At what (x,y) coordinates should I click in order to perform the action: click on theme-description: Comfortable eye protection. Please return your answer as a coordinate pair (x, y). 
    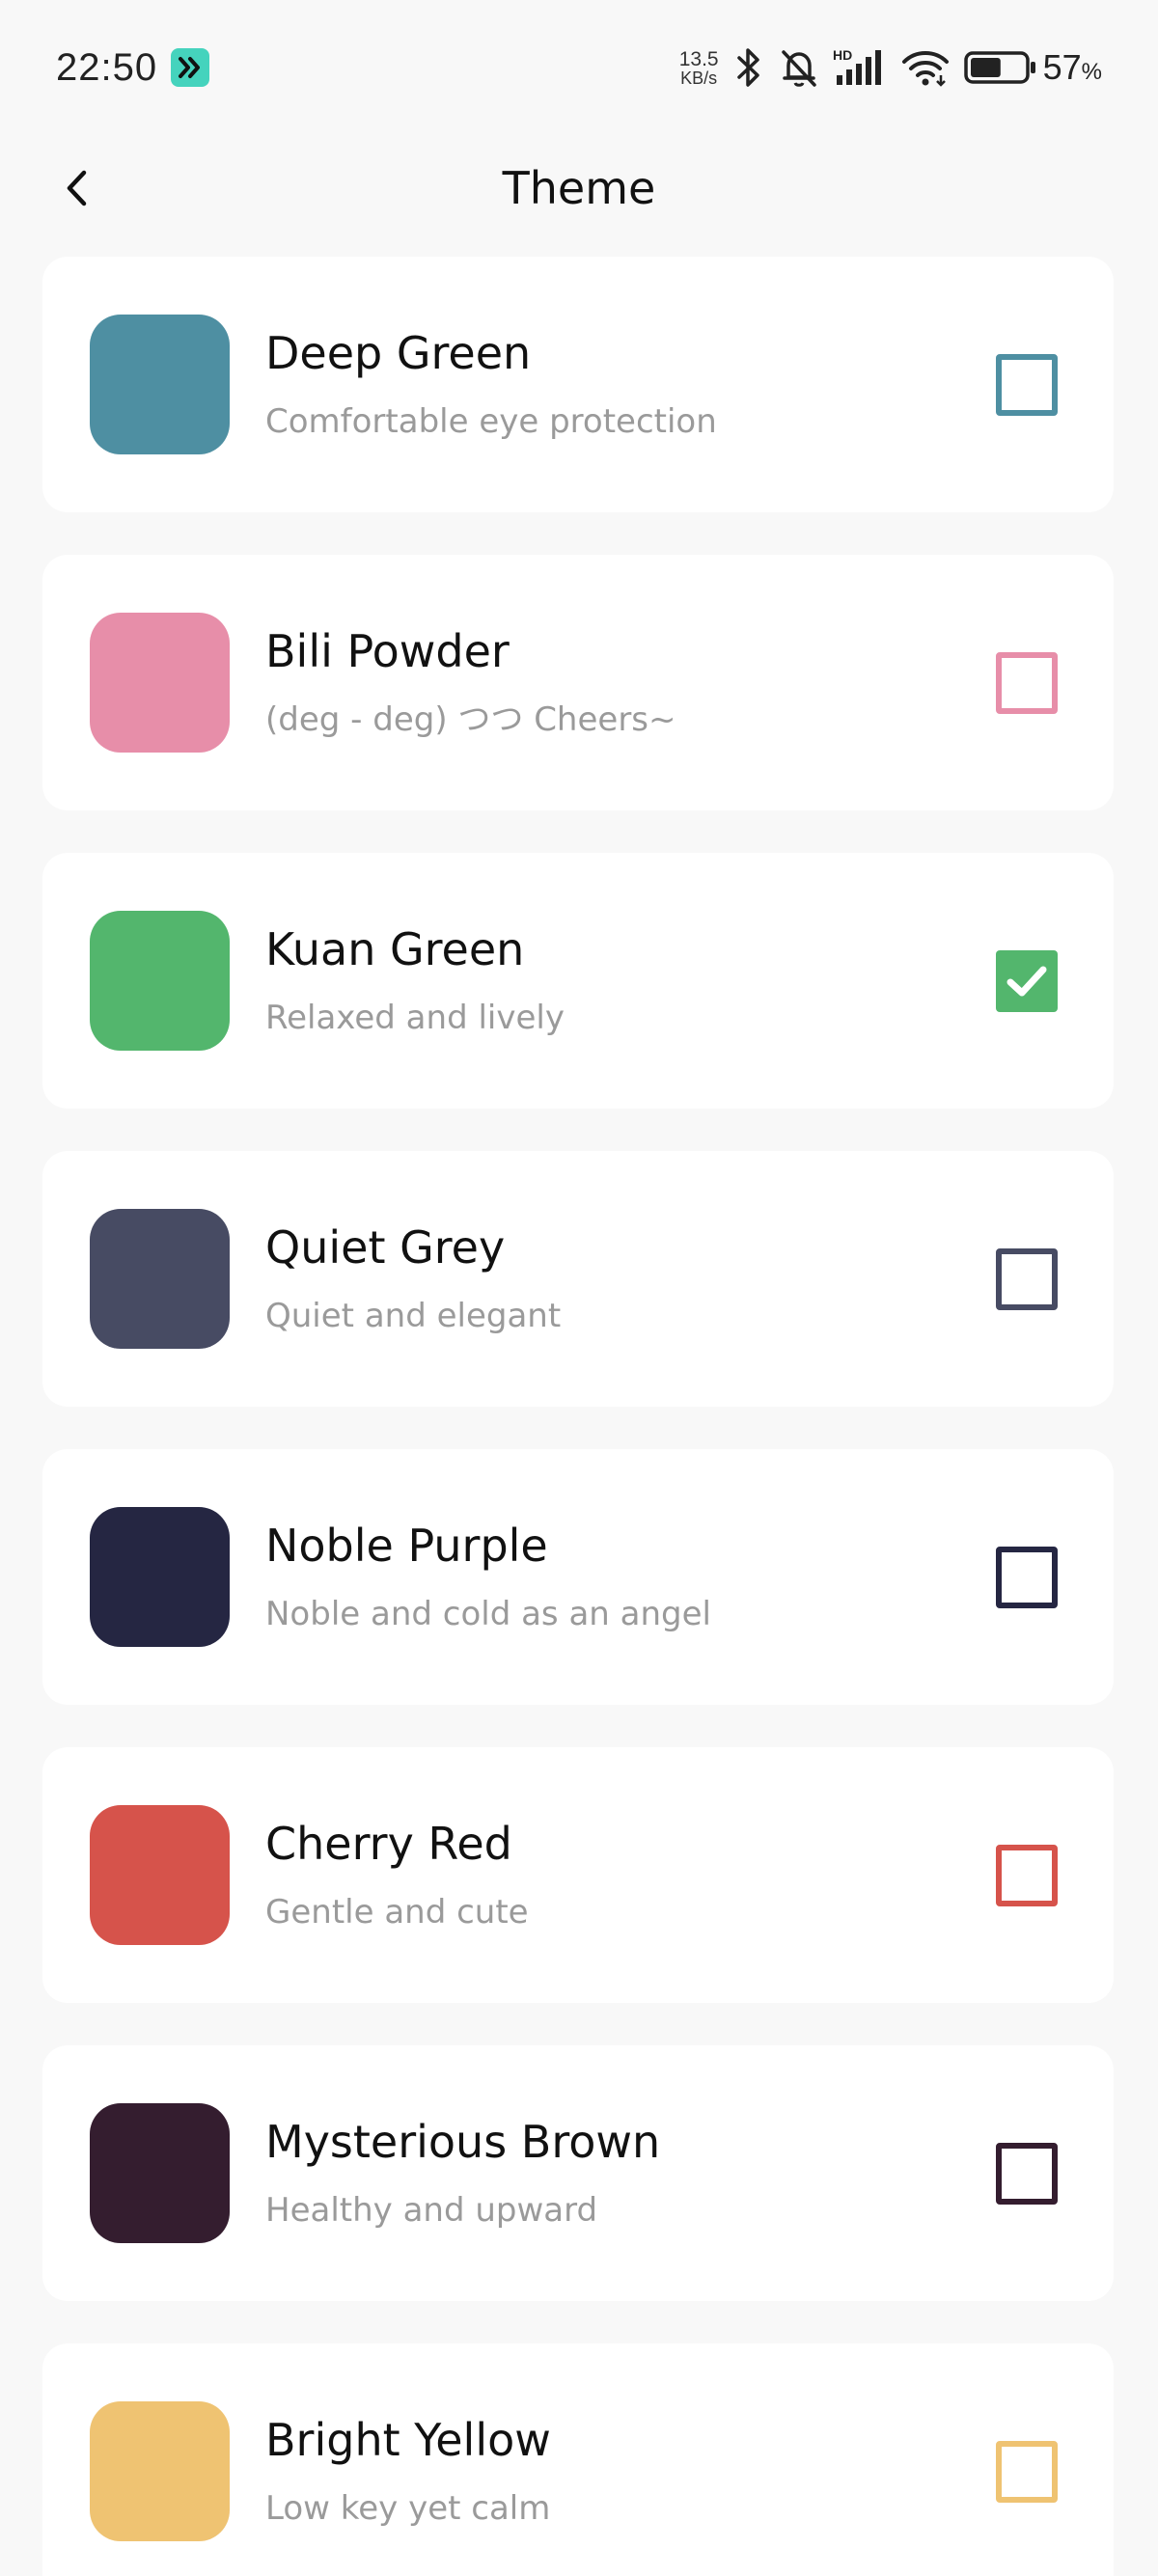
    Looking at the image, I should click on (491, 422).